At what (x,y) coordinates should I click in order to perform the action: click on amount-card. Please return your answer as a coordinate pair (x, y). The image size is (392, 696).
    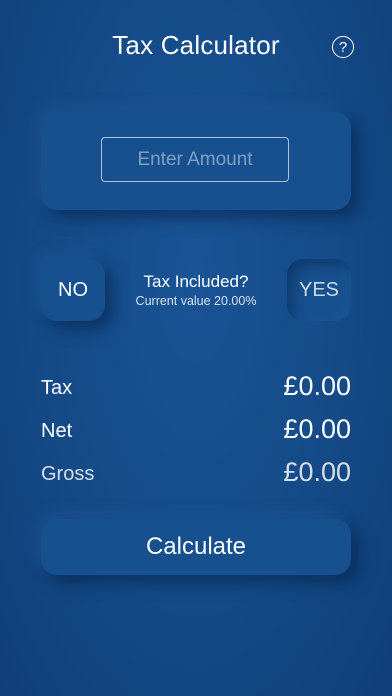
    Looking at the image, I should click on (196, 161).